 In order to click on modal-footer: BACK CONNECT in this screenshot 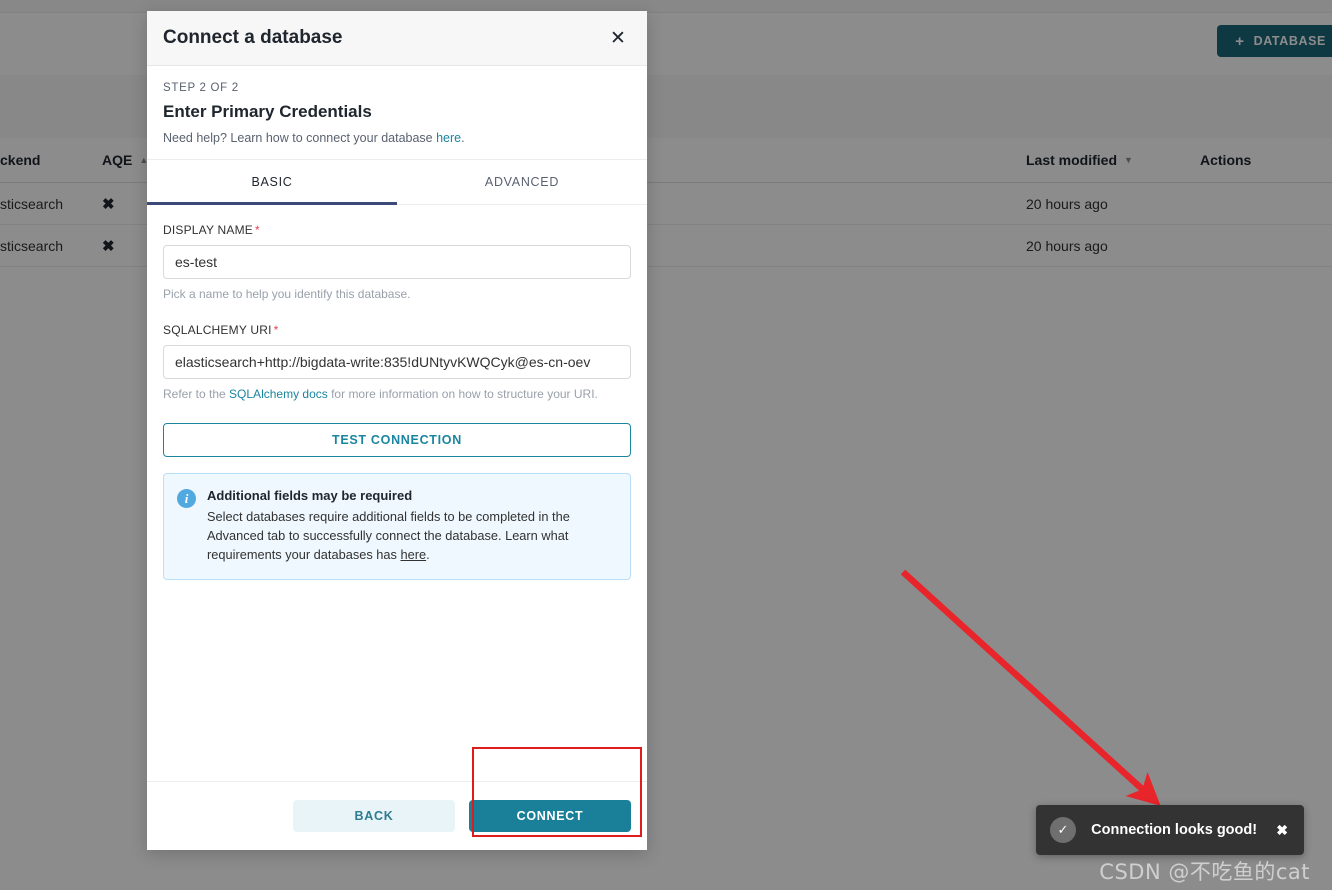, I will do `click(397, 815)`.